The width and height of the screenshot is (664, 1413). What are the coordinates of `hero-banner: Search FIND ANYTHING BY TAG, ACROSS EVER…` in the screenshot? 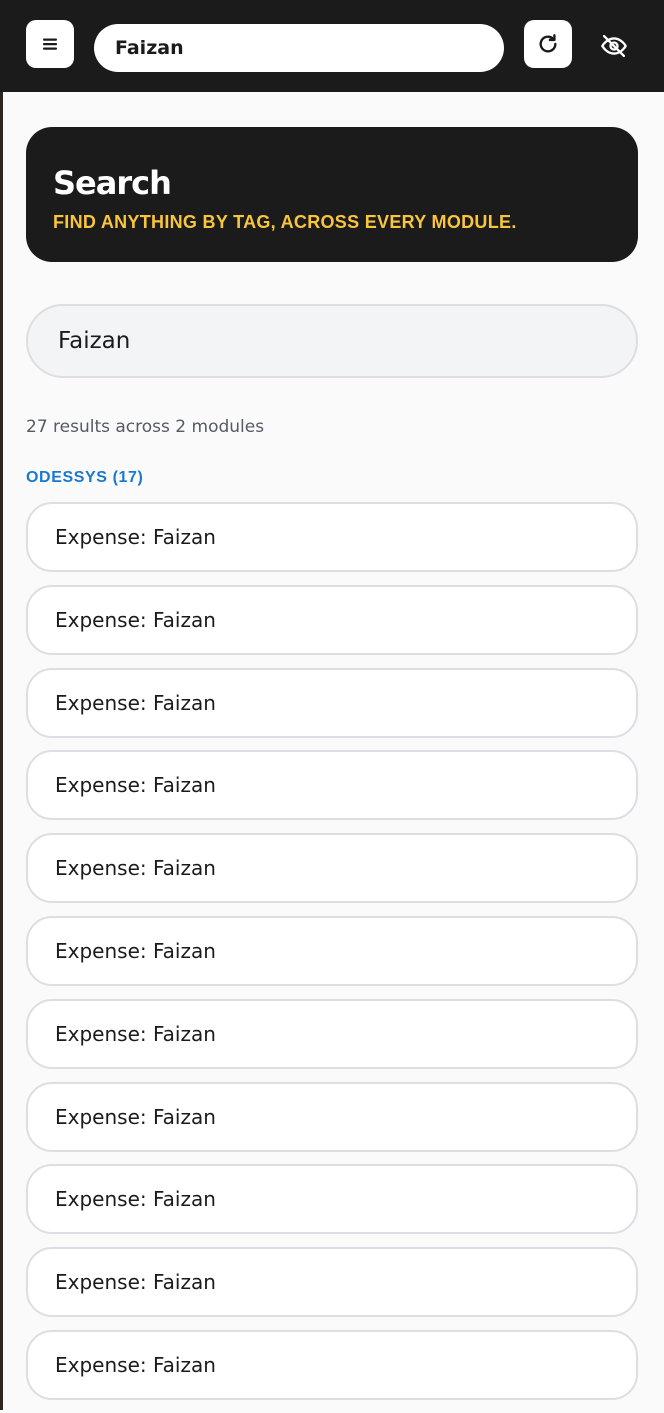 It's located at (332, 194).